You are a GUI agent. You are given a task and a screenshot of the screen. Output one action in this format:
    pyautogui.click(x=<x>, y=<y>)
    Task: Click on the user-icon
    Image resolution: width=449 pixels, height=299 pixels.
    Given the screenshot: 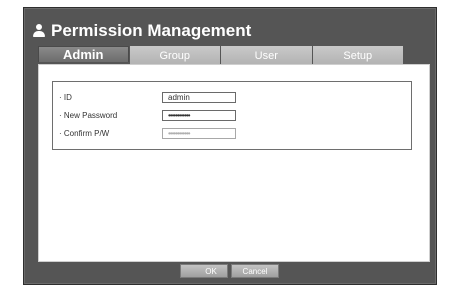 What is the action you would take?
    pyautogui.click(x=39, y=31)
    